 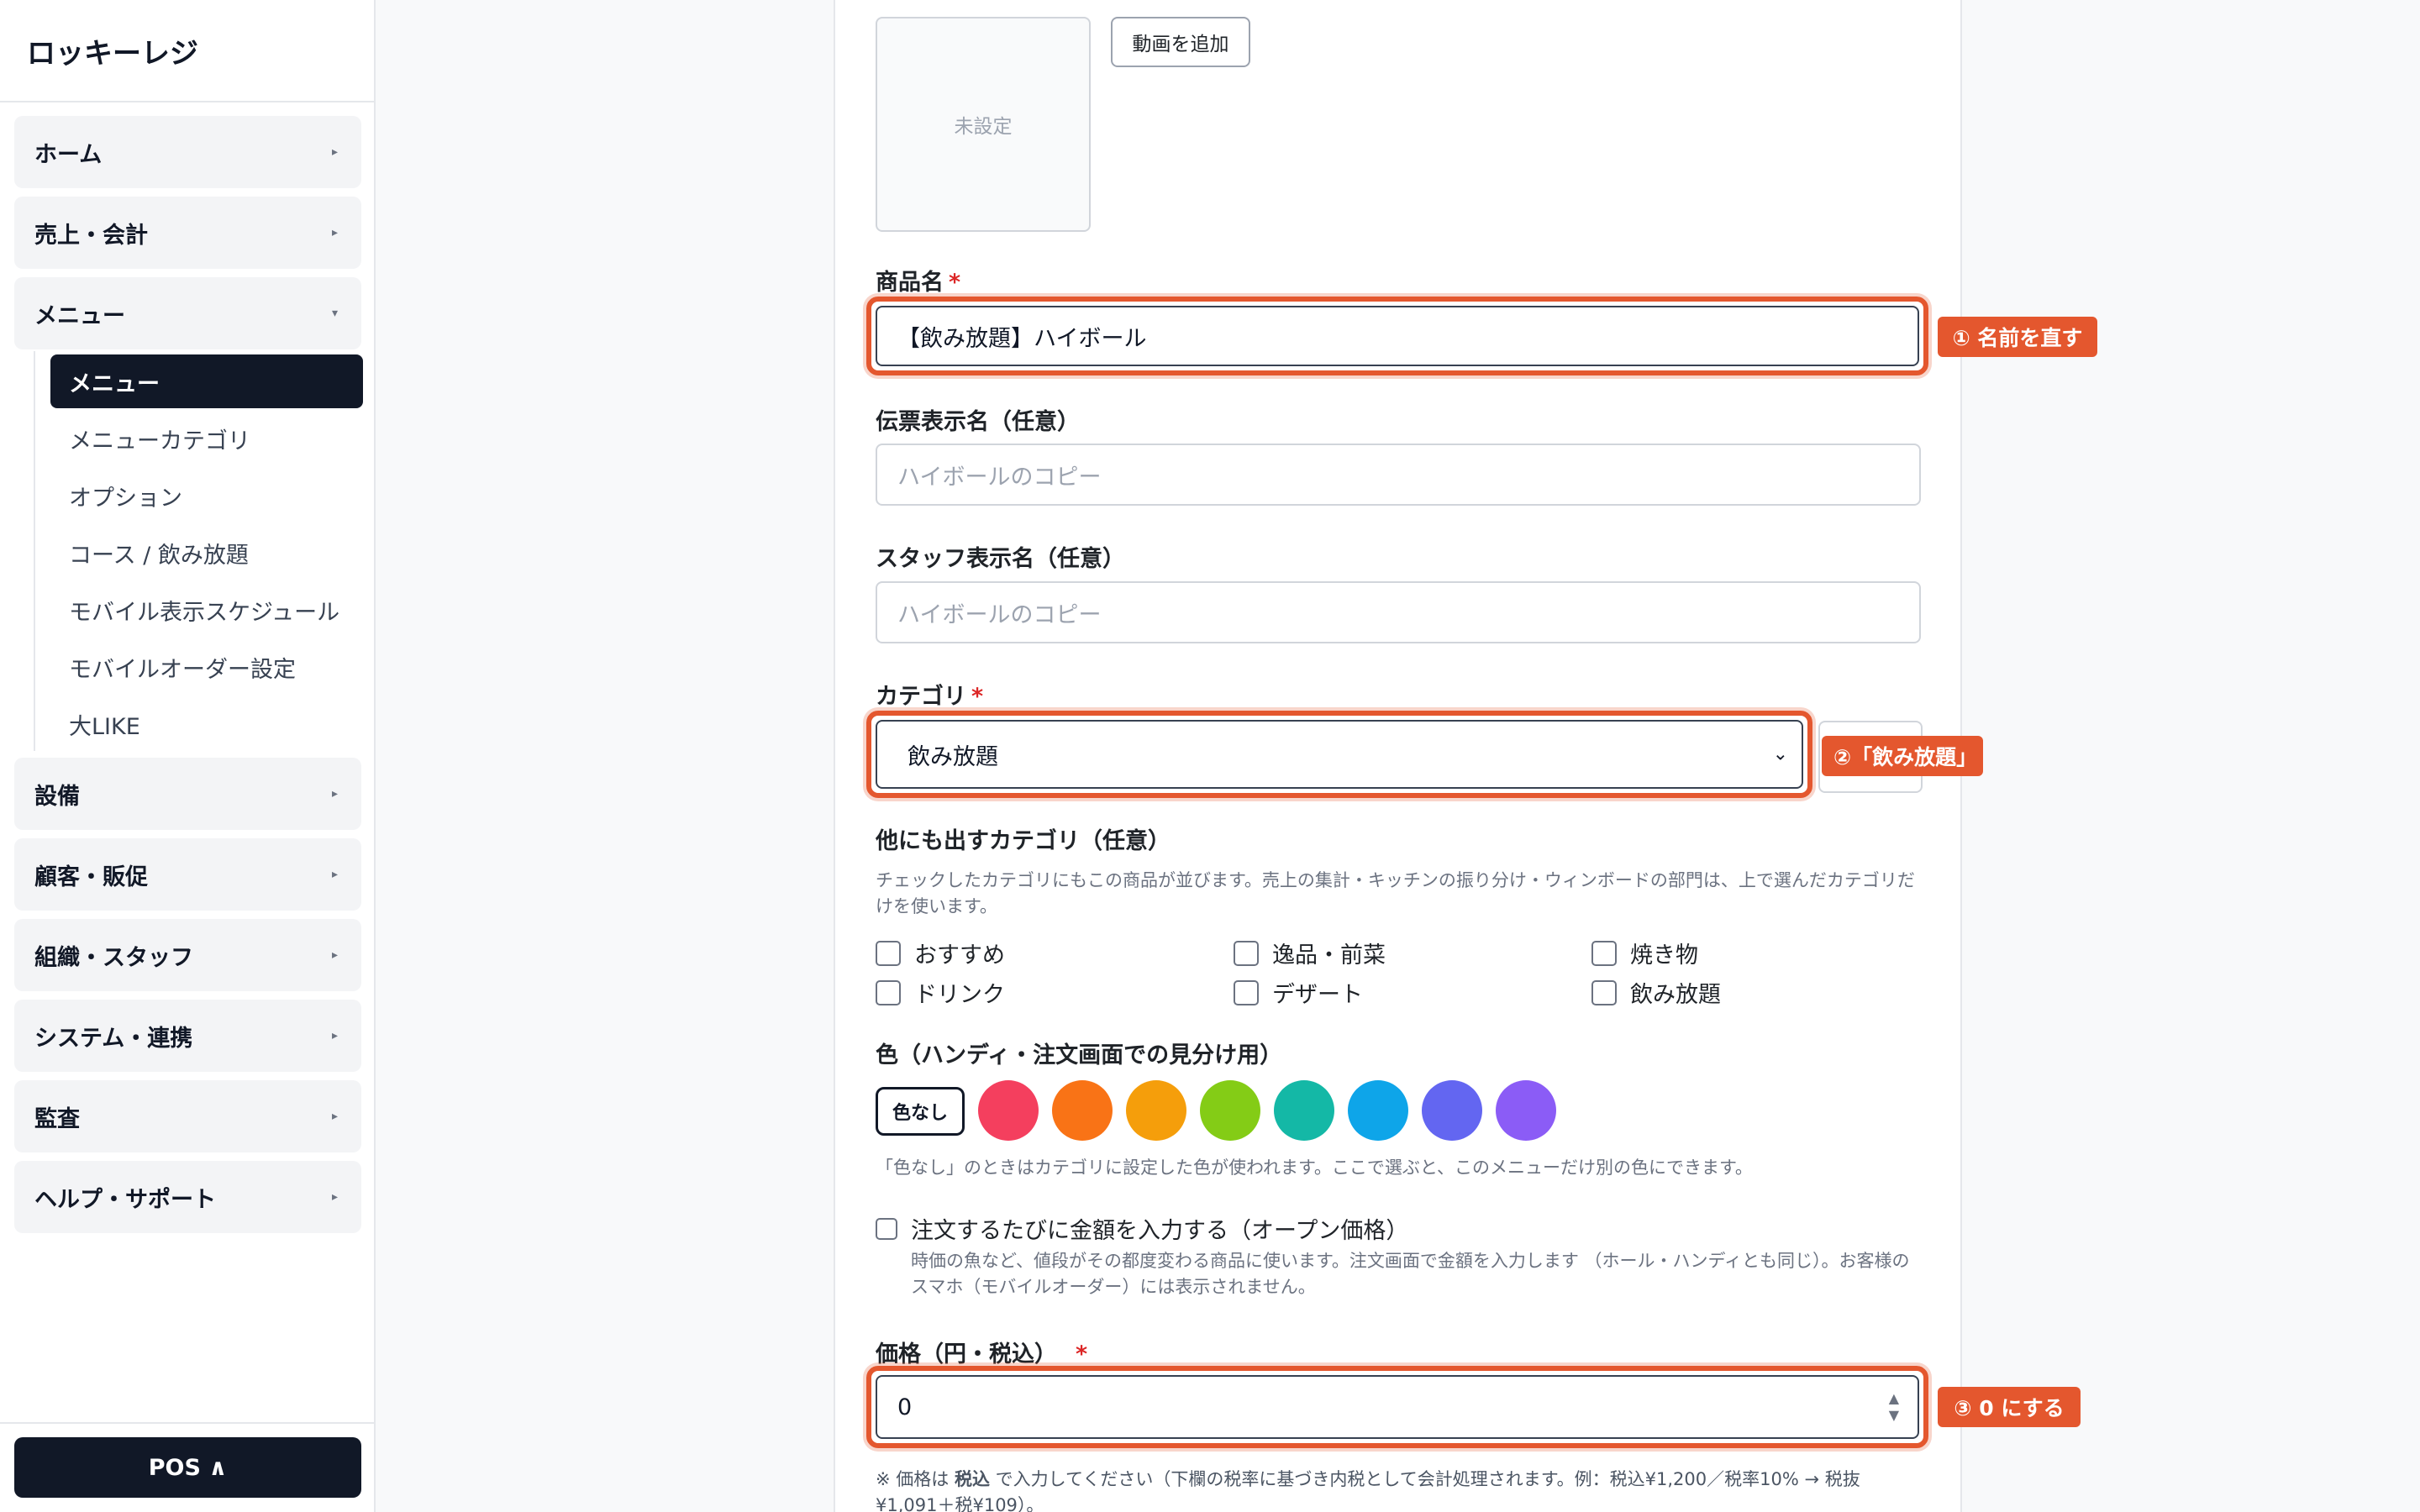 What do you see at coordinates (1780, 754) in the screenshot?
I see `chevron-down-icon: ⌄` at bounding box center [1780, 754].